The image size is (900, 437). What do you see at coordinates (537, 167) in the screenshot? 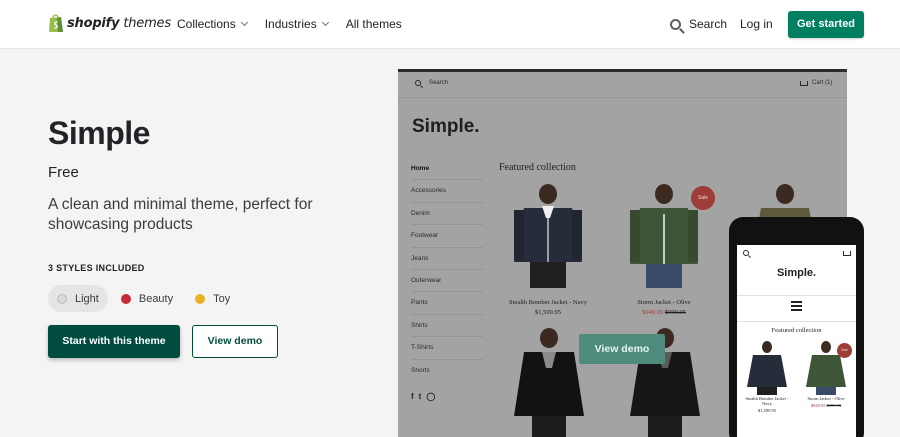
I see `preview-featured-title: Featured collection` at bounding box center [537, 167].